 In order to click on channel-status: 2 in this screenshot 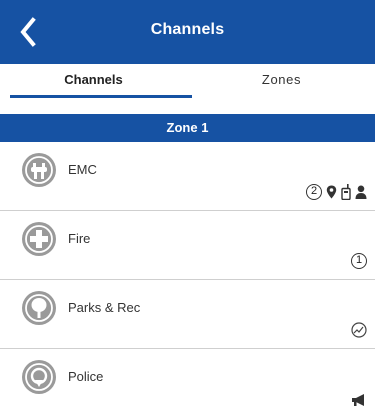, I will do `click(336, 192)`.